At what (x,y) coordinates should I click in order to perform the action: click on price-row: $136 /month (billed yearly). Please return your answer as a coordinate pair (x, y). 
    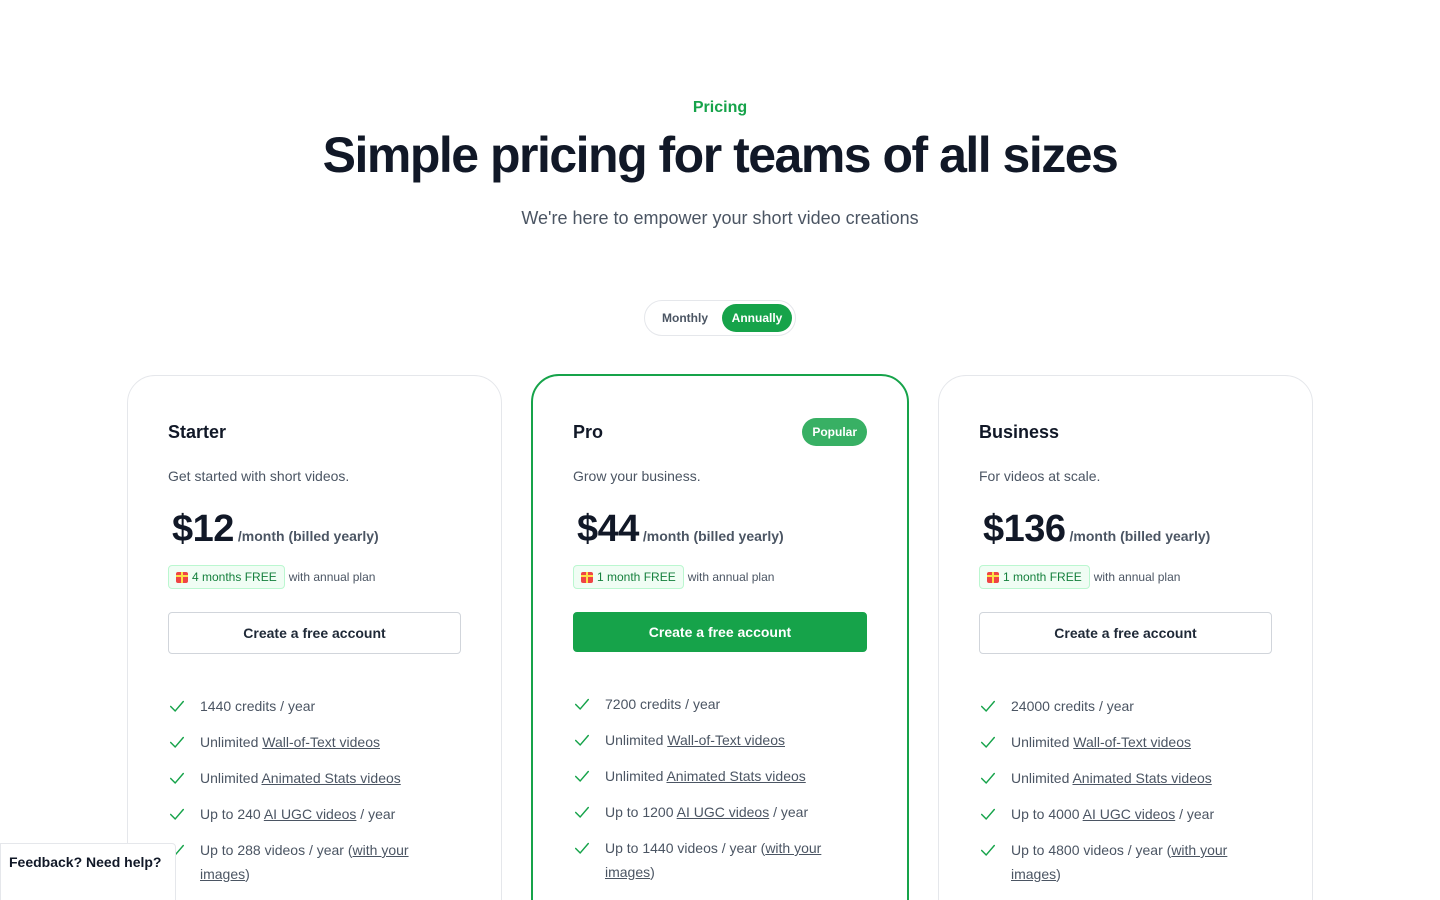
    Looking at the image, I should click on (1096, 529).